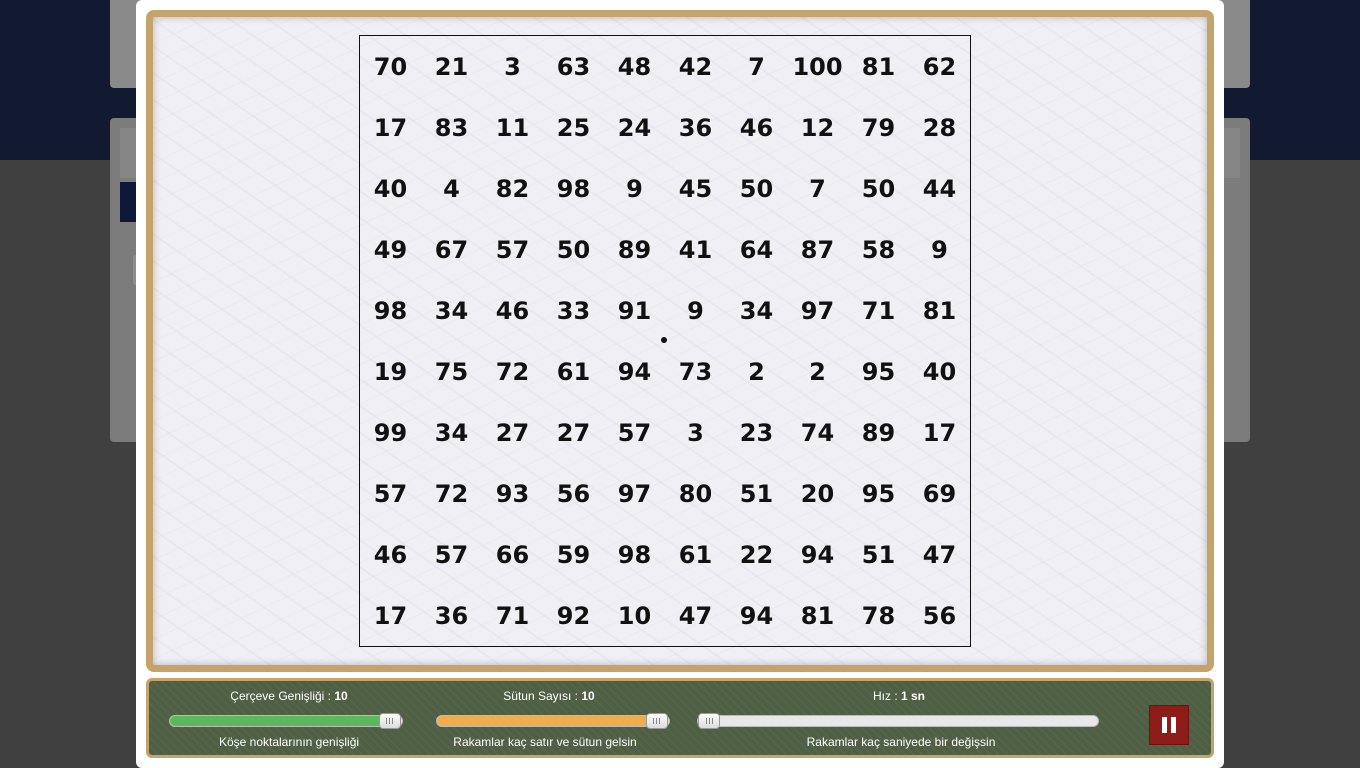 Image resolution: width=1360 pixels, height=768 pixels. I want to click on focus-dot, so click(664, 340).